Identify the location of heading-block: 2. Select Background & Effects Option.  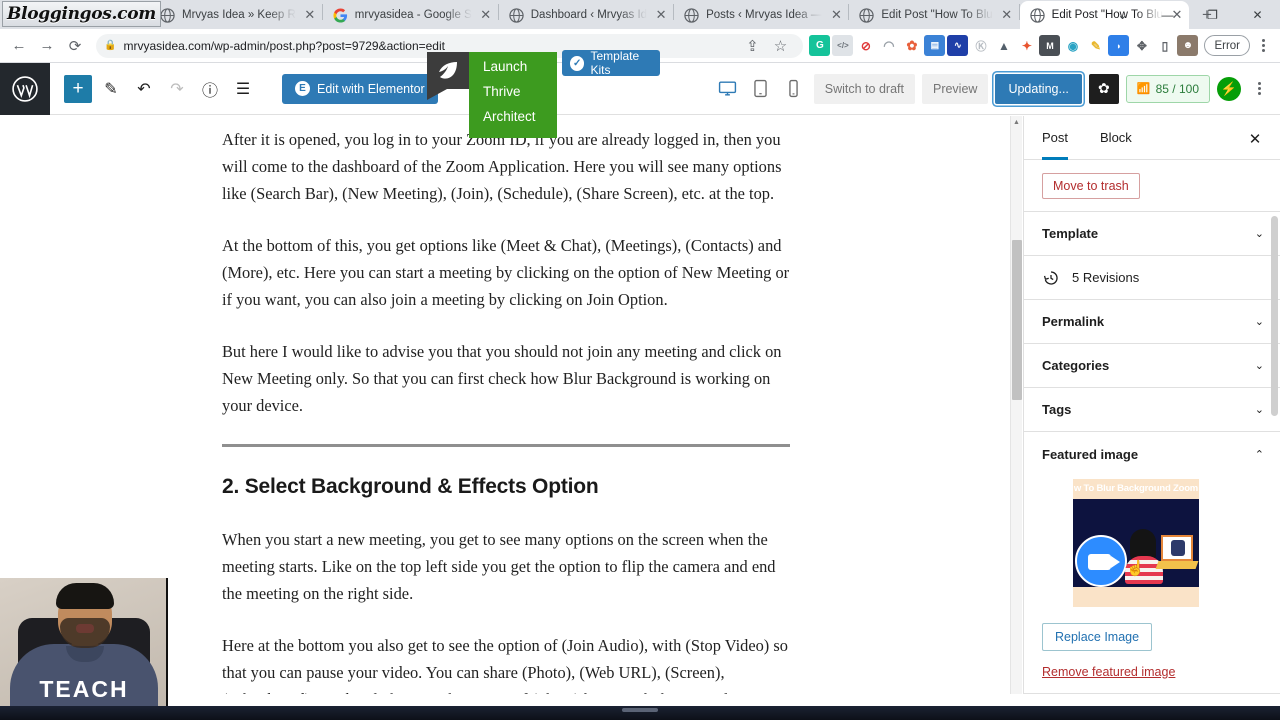
(507, 487).